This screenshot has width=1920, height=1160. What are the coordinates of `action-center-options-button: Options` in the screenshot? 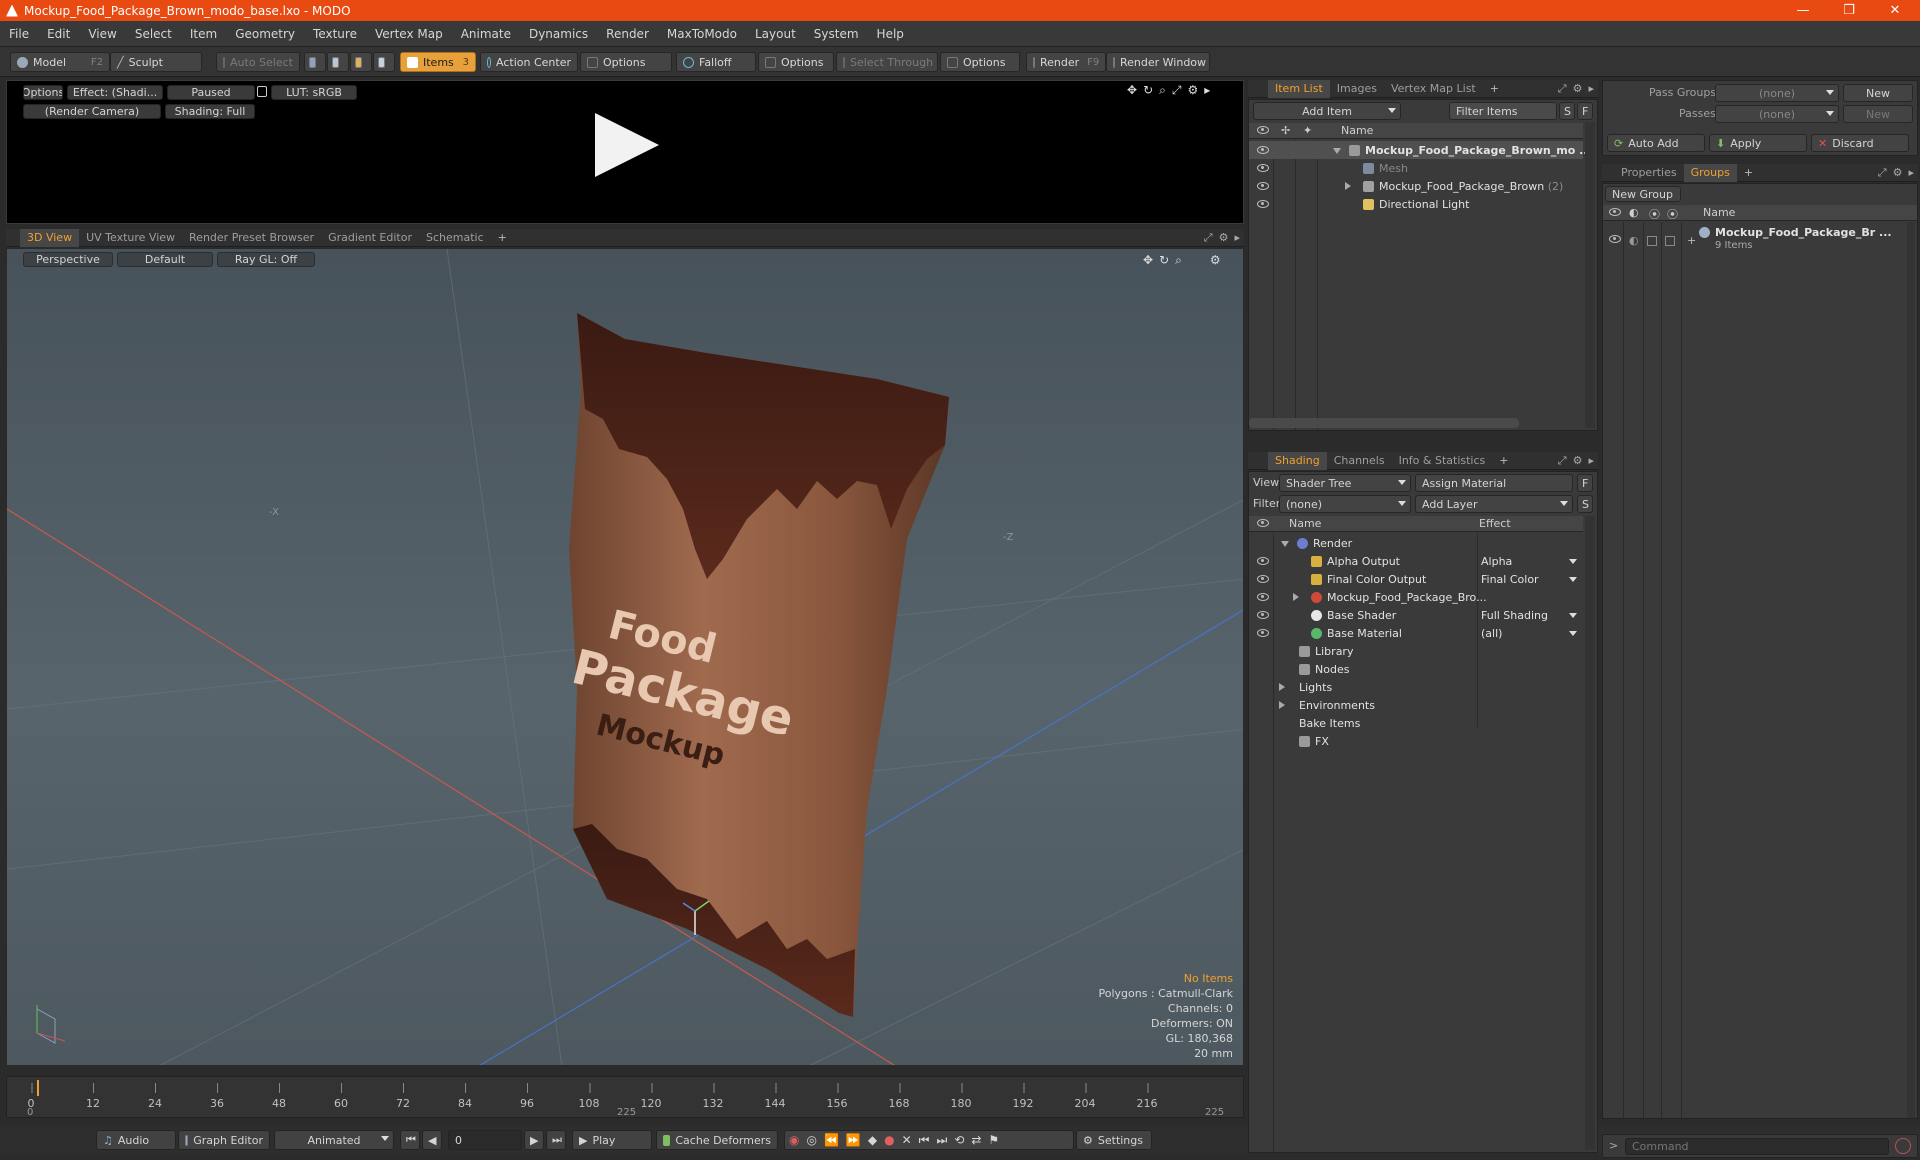 It's located at (626, 62).